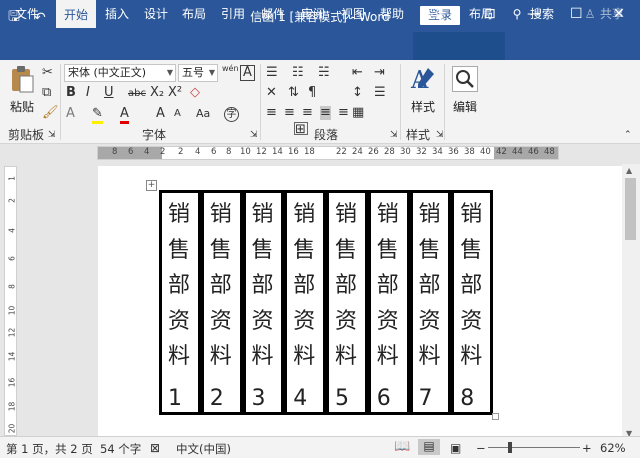 The width and height of the screenshot is (640, 458). What do you see at coordinates (109, 93) in the screenshot?
I see `underline-button: U` at bounding box center [109, 93].